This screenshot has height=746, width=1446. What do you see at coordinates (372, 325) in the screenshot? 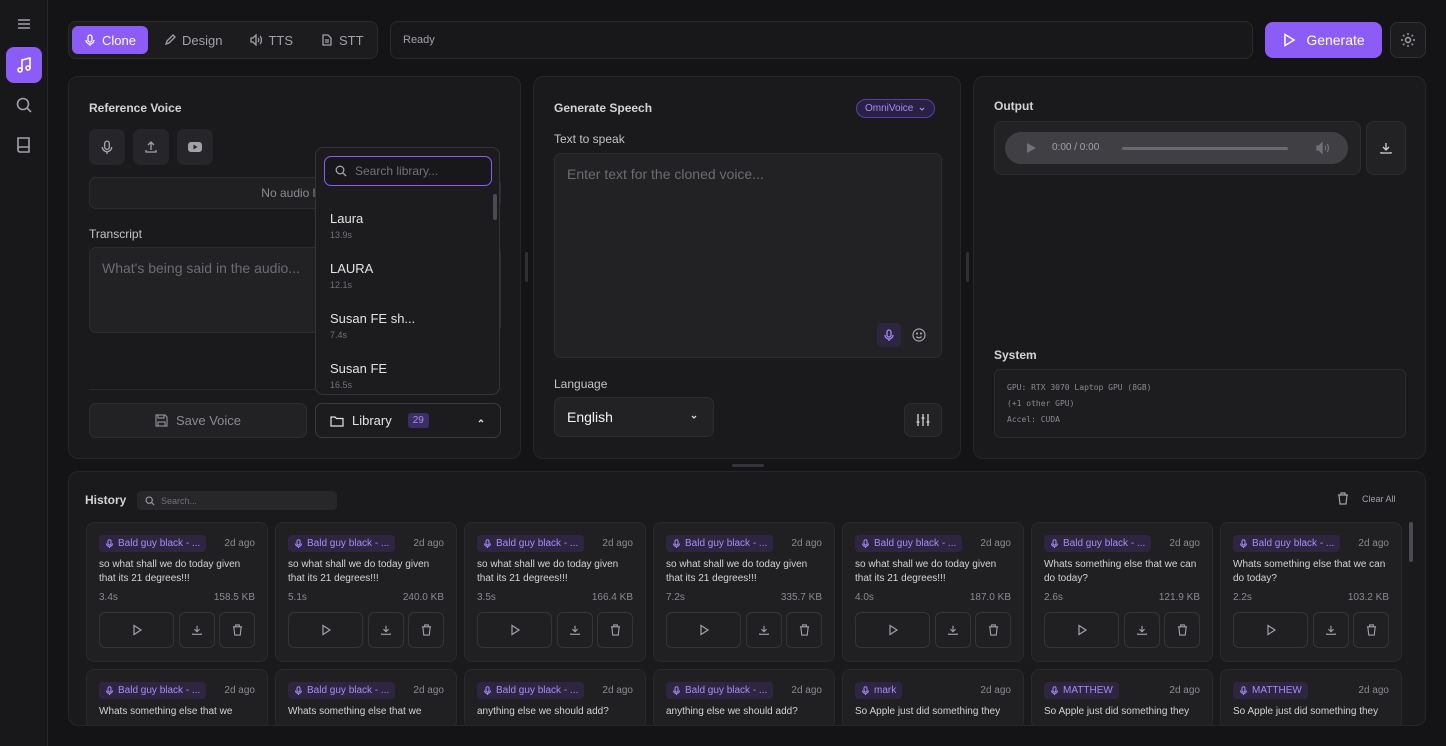
I see `library-item: Susan FE sh... 7.4s` at bounding box center [372, 325].